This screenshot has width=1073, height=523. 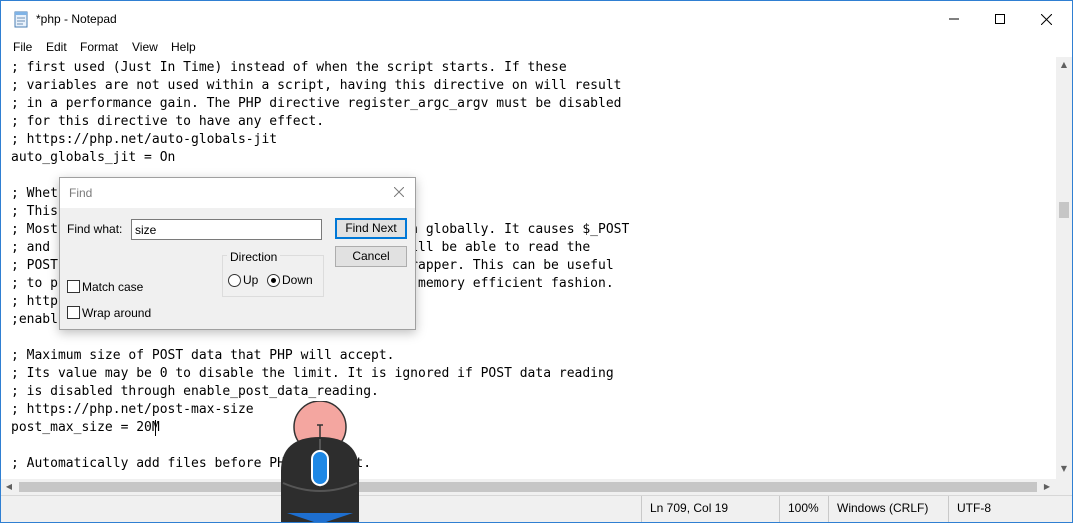 What do you see at coordinates (254, 257) in the screenshot?
I see `direction-label: Direction` at bounding box center [254, 257].